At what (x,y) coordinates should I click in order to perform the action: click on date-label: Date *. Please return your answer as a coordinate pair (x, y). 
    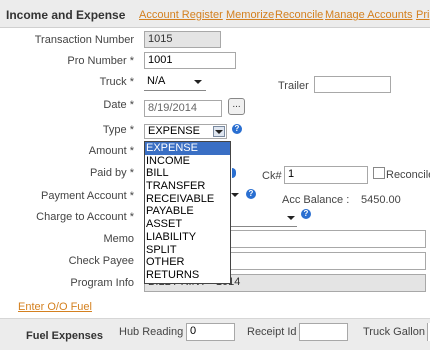
    Looking at the image, I should click on (118, 105).